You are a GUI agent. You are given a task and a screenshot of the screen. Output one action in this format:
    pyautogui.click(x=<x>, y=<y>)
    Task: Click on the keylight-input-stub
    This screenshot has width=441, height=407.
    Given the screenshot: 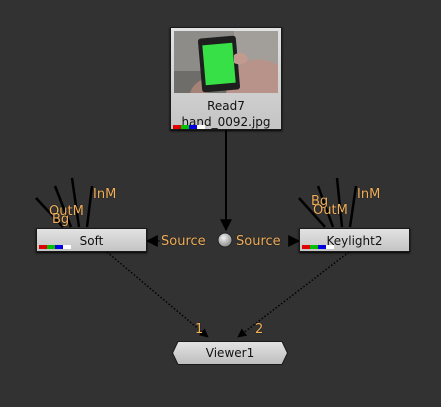 What is the action you would take?
    pyautogui.click(x=353, y=206)
    